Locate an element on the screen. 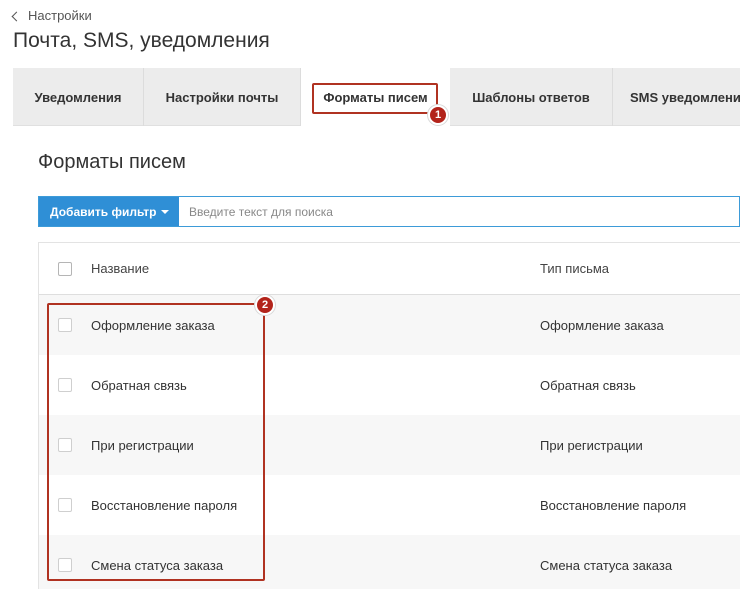  column-header-name: Название is located at coordinates (315, 268).